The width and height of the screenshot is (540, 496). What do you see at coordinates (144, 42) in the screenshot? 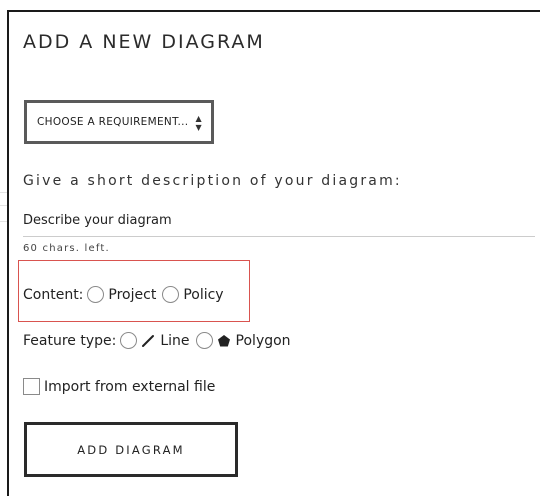
I see `panel-title: ADD A NEW DIAGRAM` at bounding box center [144, 42].